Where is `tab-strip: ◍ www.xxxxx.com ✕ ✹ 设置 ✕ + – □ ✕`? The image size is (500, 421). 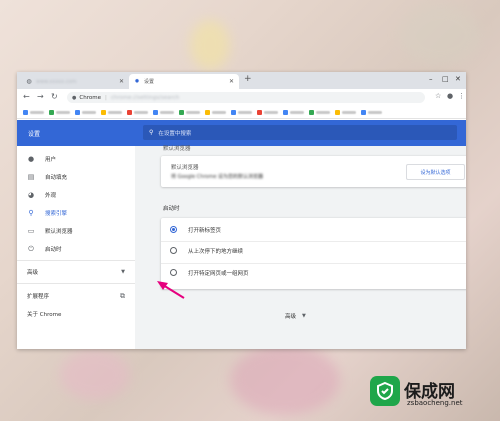 tab-strip: ◍ www.xxxxx.com ✕ ✹ 设置 ✕ + – □ ✕ is located at coordinates (241, 80).